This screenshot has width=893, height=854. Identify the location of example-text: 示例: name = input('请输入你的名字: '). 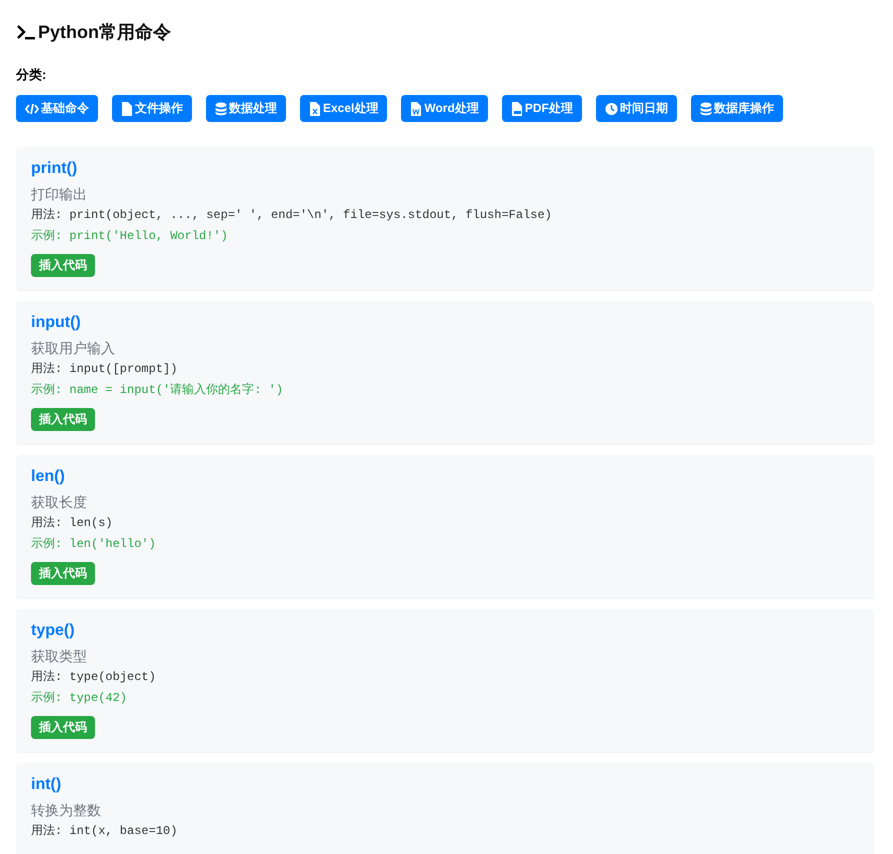
(157, 390).